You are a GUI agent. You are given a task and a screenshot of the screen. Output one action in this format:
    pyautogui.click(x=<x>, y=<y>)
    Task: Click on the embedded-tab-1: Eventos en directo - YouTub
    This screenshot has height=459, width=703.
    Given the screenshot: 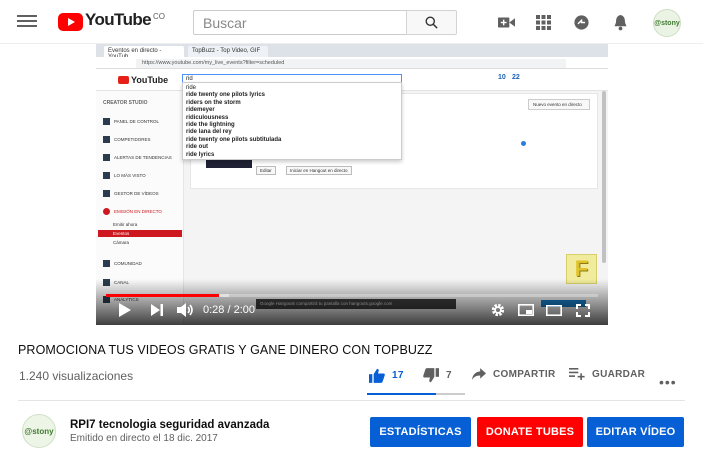 What is the action you would take?
    pyautogui.click(x=144, y=53)
    